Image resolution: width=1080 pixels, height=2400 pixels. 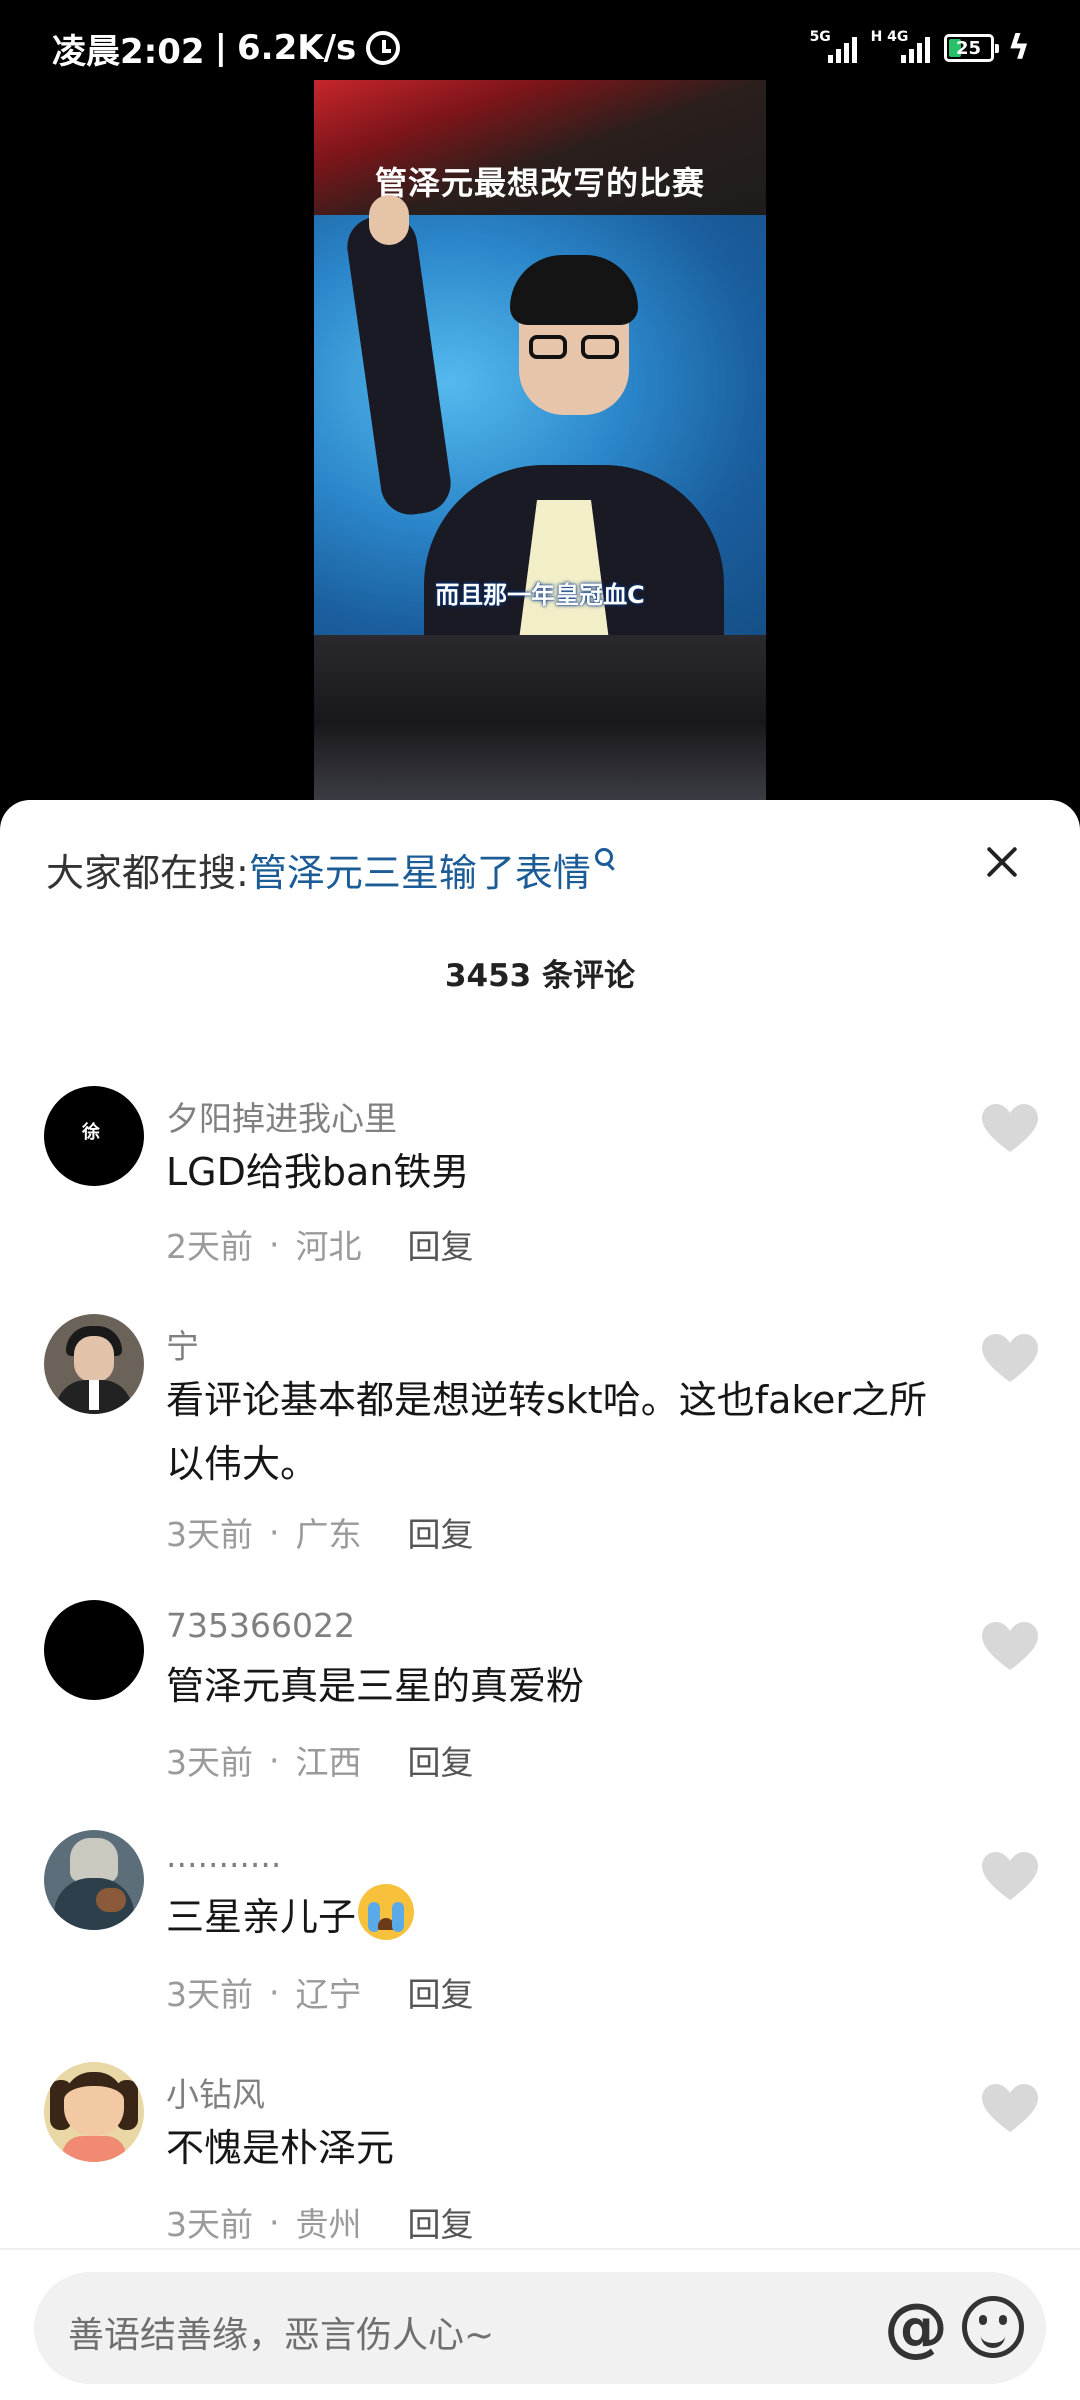 I want to click on video-player: 管泽元最想改写的比赛 而且那一年皇冠血C, so click(x=540, y=445).